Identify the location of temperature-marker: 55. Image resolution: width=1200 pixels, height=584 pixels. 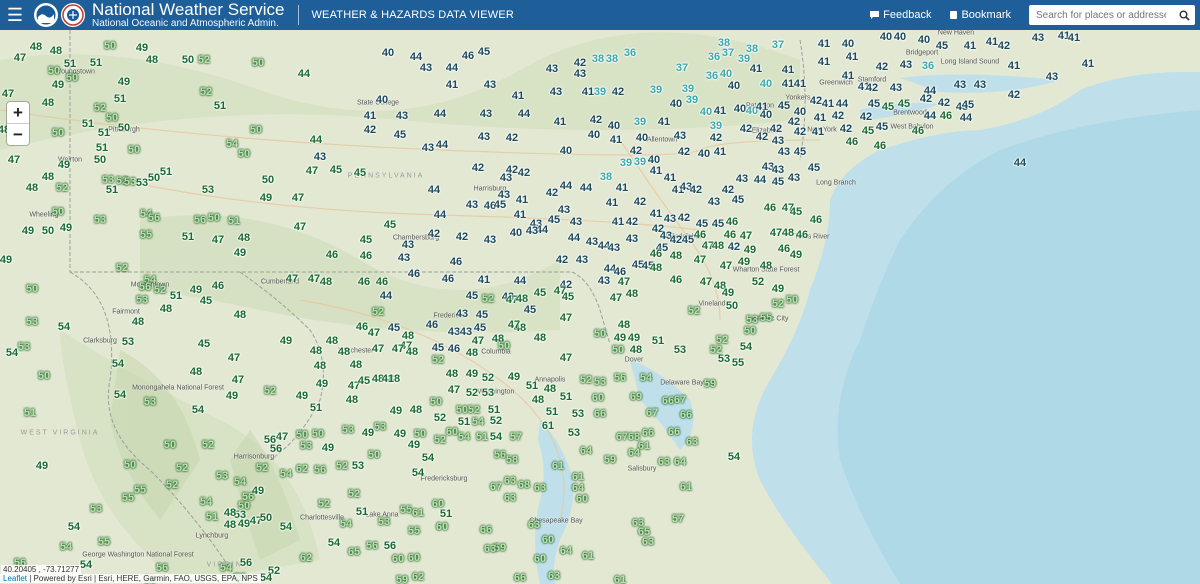
(766, 318).